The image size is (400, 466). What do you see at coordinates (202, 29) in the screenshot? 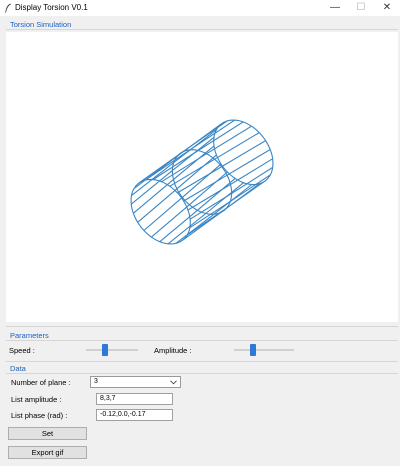
I see `simulation-separator` at bounding box center [202, 29].